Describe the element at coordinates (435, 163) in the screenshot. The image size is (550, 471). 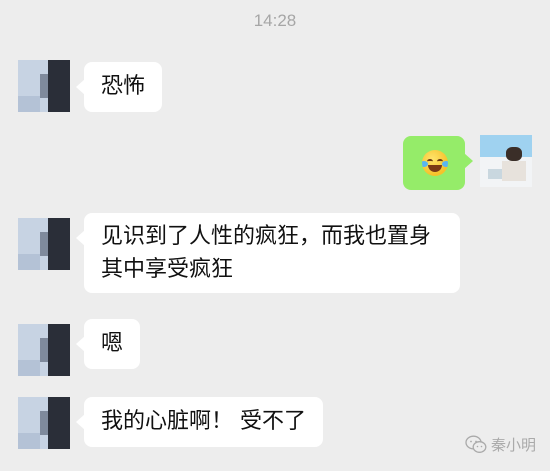
I see `laughing-crying-emoji-icon` at that location.